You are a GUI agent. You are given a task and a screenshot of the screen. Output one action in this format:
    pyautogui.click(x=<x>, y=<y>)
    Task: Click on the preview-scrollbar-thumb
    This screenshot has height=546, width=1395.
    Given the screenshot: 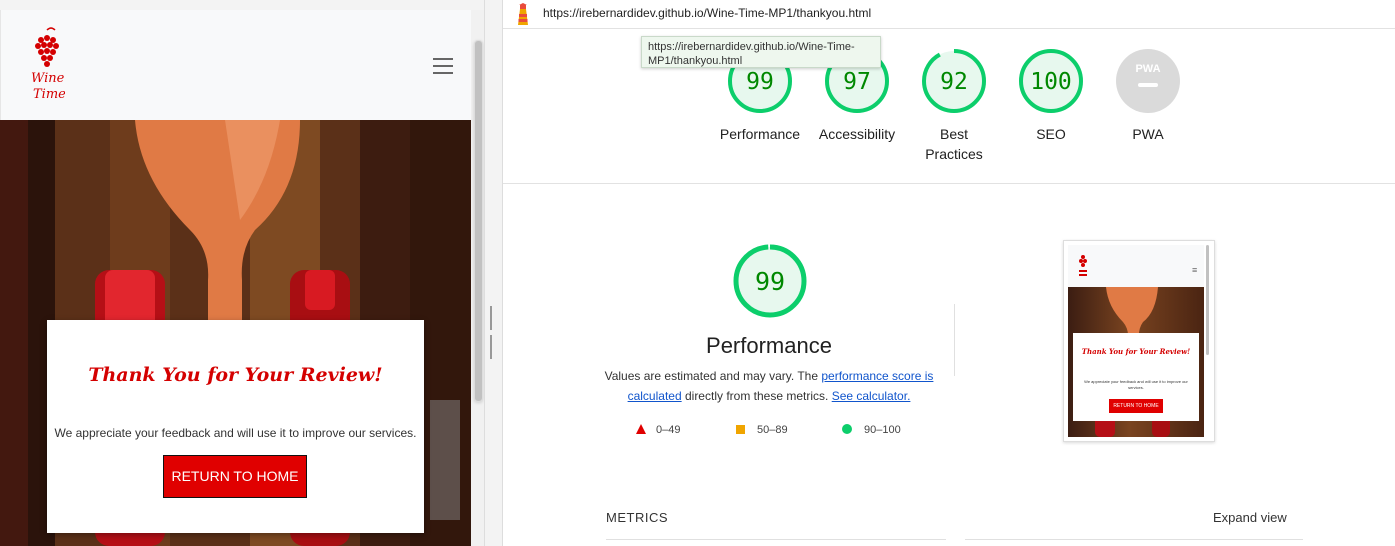 What is the action you would take?
    pyautogui.click(x=478, y=221)
    